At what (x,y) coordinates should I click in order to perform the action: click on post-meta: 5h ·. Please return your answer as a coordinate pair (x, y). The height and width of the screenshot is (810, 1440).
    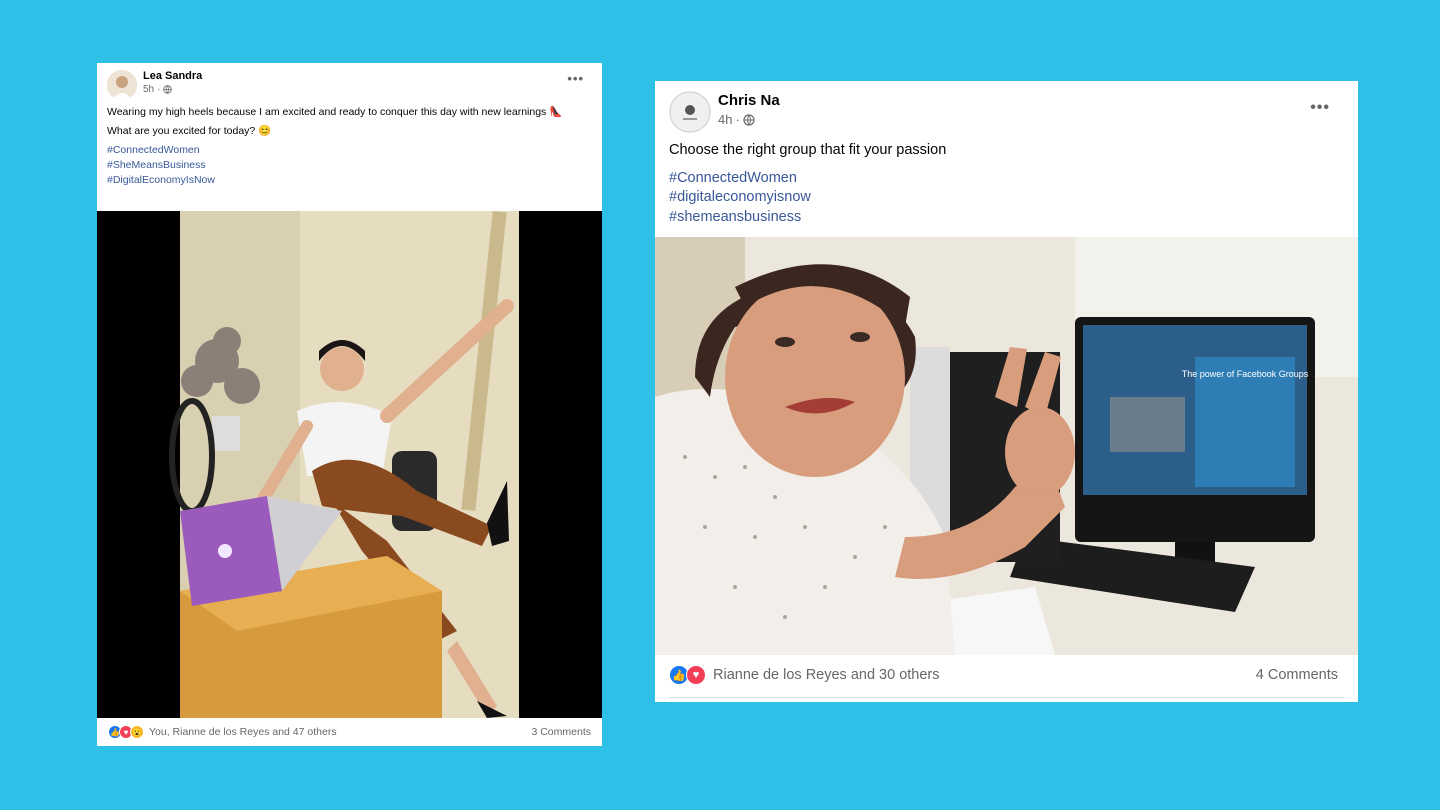
    Looking at the image, I should click on (158, 89).